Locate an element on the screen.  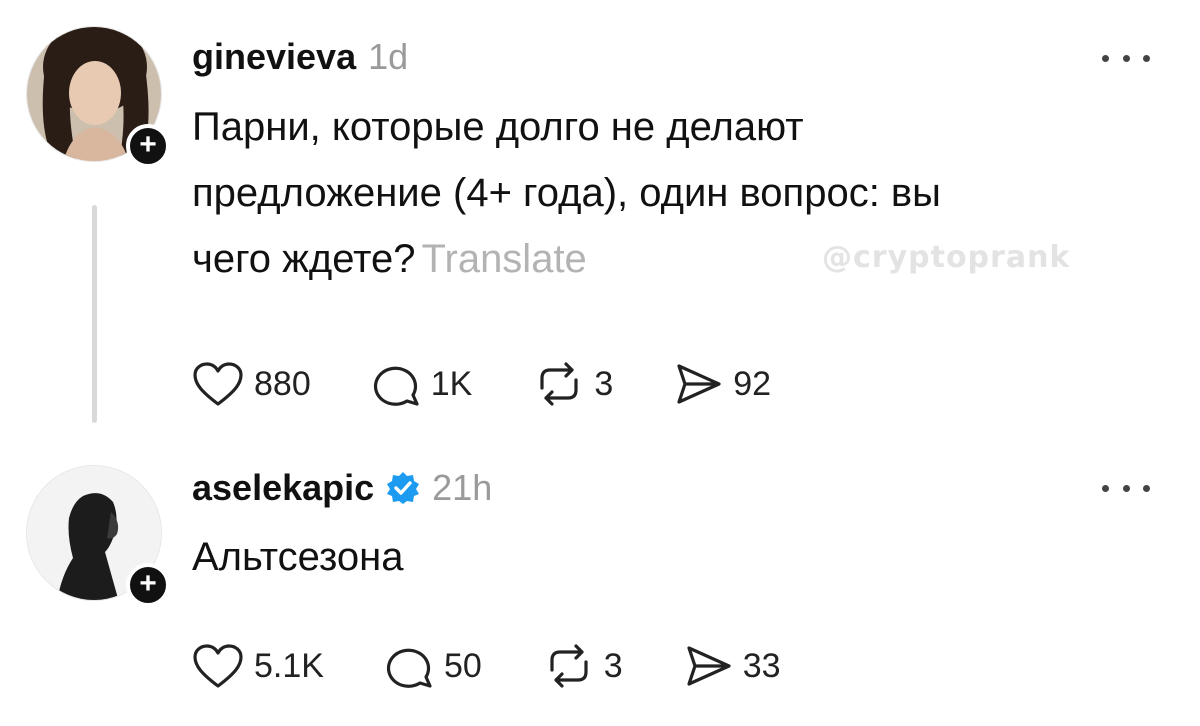
like-button: 5.1K is located at coordinates (258, 666).